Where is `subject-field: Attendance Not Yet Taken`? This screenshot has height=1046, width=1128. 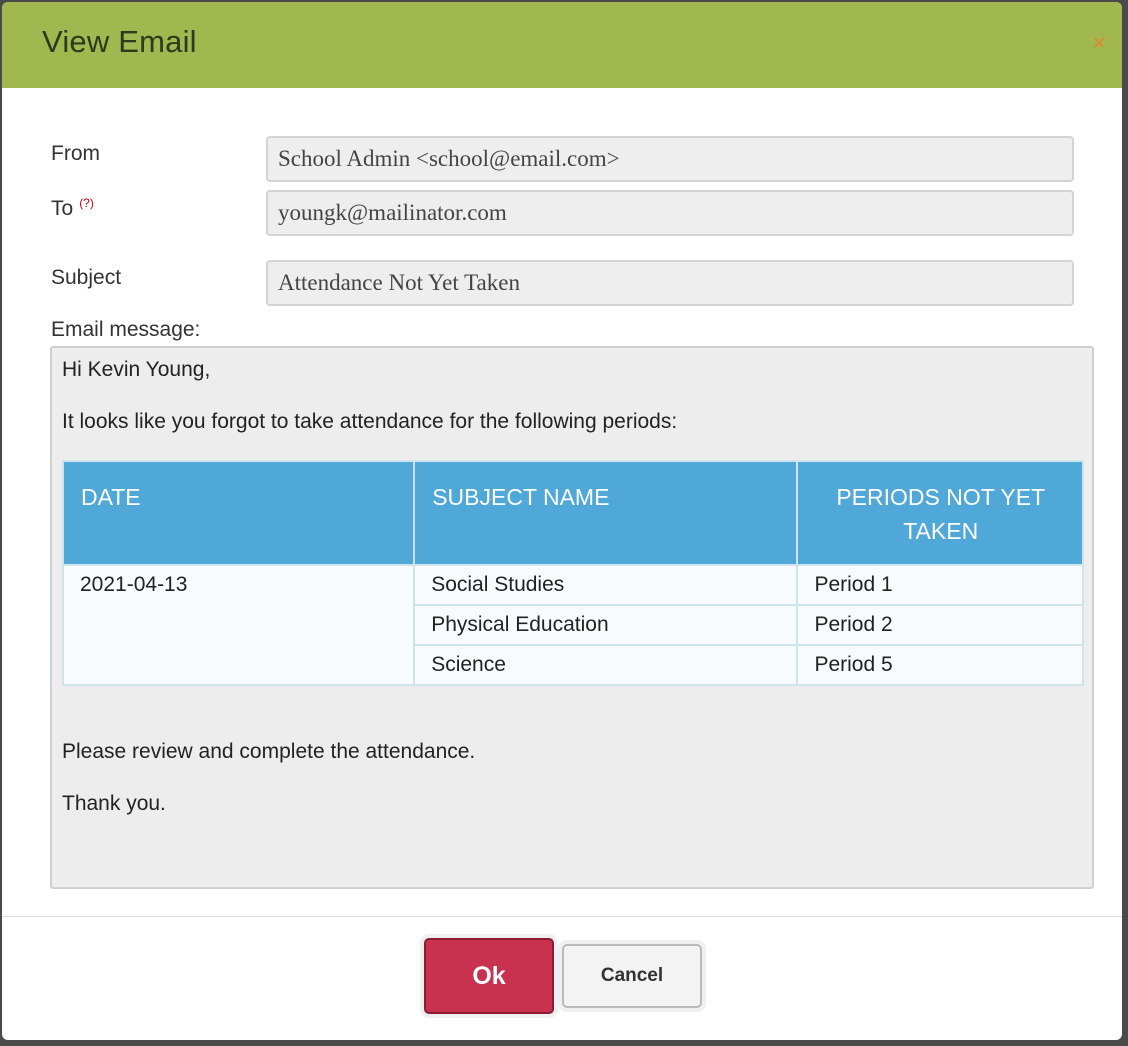
subject-field: Attendance Not Yet Taken is located at coordinates (670, 283).